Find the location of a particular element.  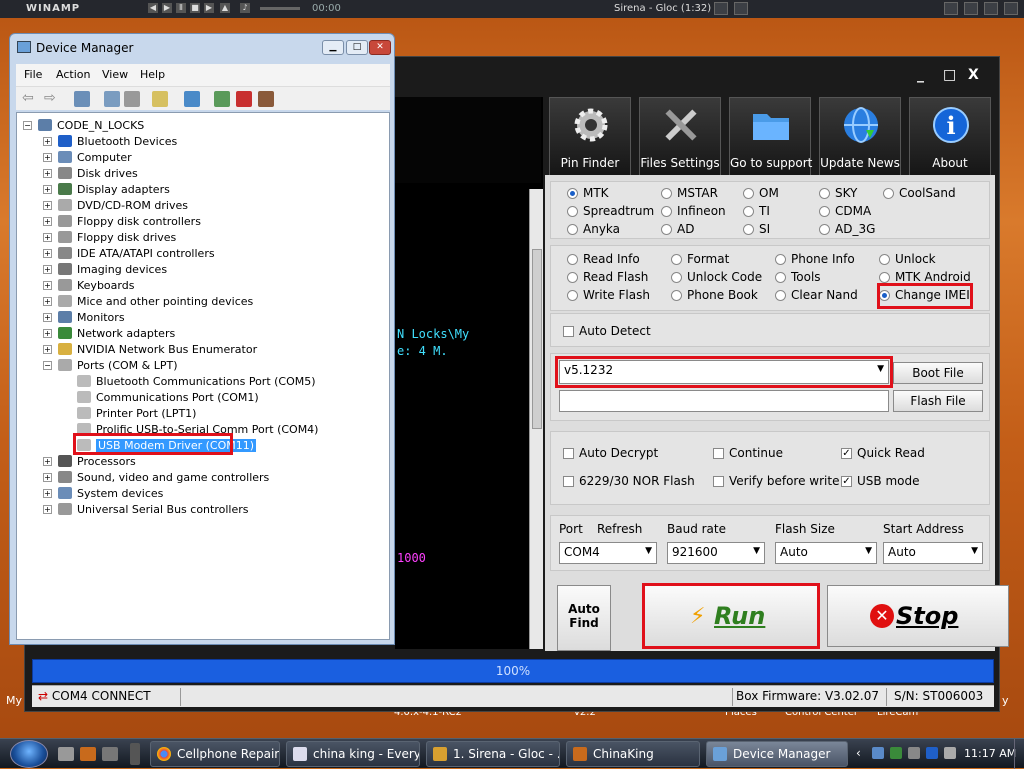

chipset-radio-ad-3g: AD_3G is located at coordinates (847, 229).